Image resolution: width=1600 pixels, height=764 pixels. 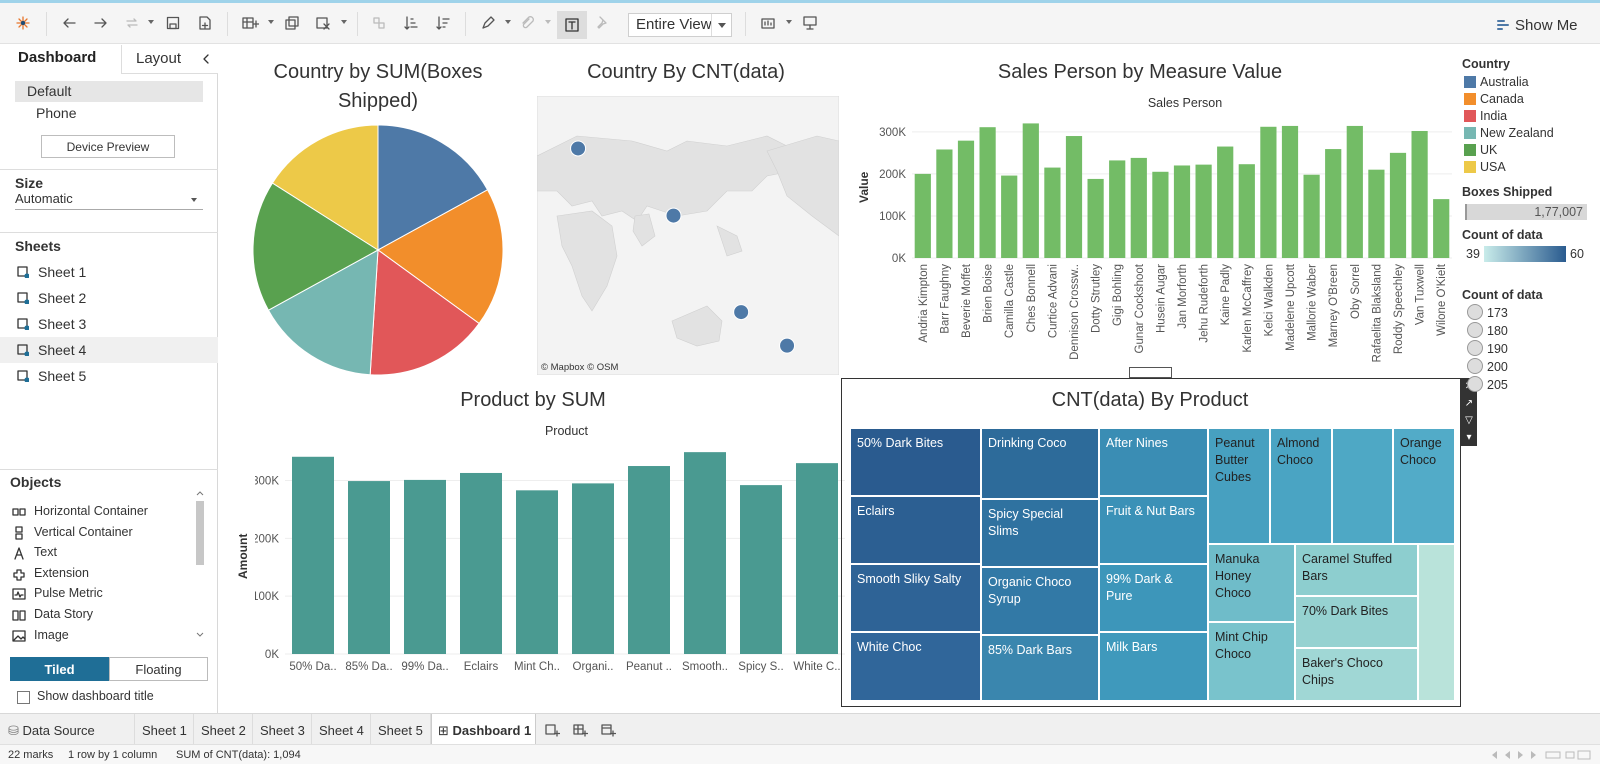 I want to click on tab-sheet-1: Sheet 1, so click(x=164, y=729).